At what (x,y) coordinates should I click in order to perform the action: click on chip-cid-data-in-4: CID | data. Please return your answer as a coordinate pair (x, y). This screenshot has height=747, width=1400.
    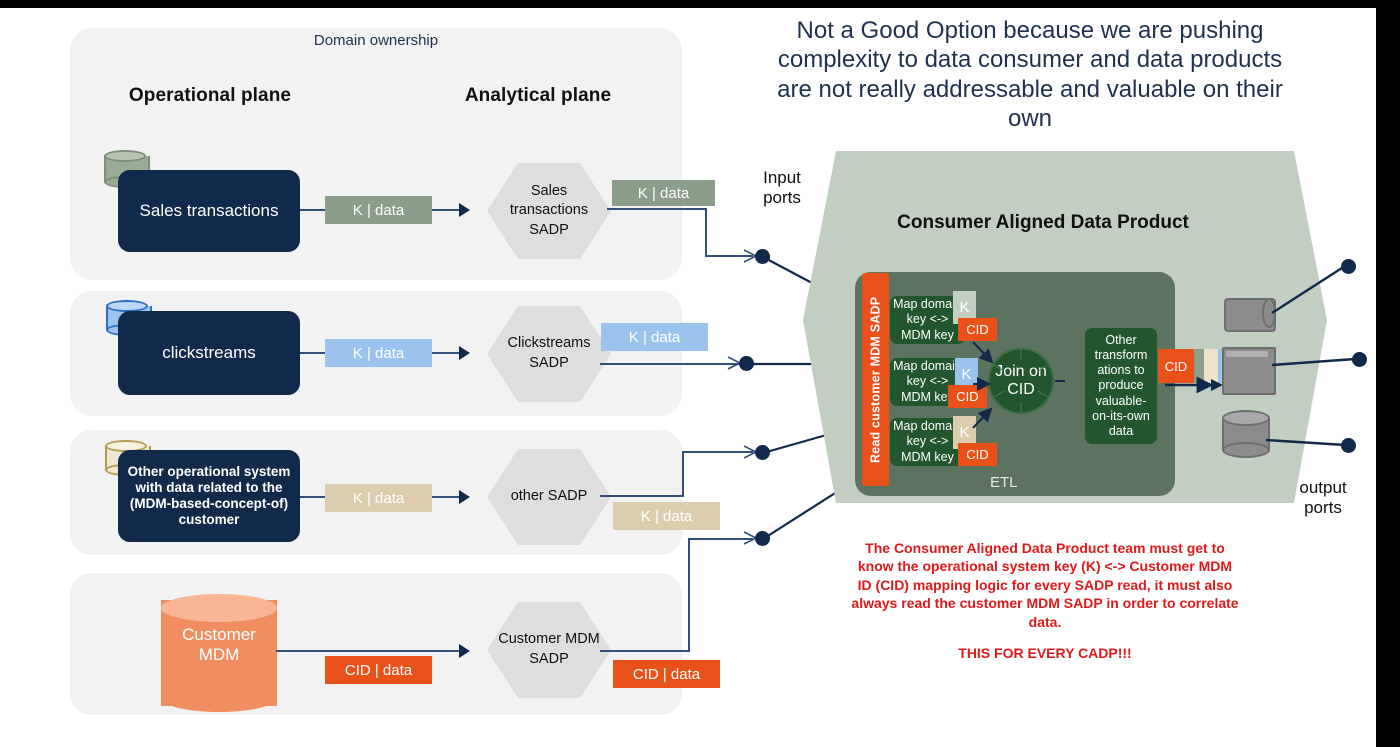
    Looking at the image, I should click on (378, 670).